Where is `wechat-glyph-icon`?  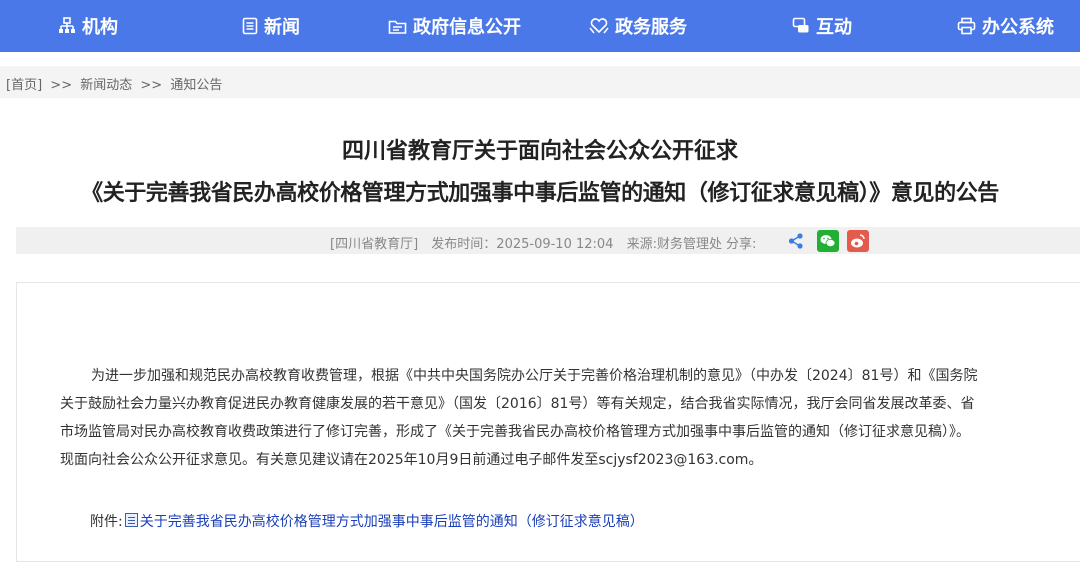 wechat-glyph-icon is located at coordinates (828, 241).